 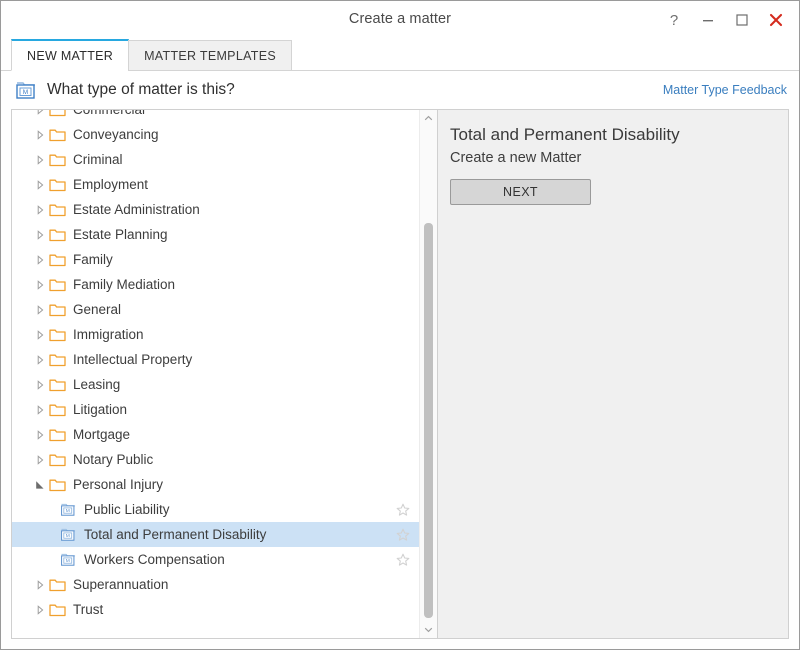 What do you see at coordinates (216, 484) in the screenshot?
I see `tree-node: Personal Injury` at bounding box center [216, 484].